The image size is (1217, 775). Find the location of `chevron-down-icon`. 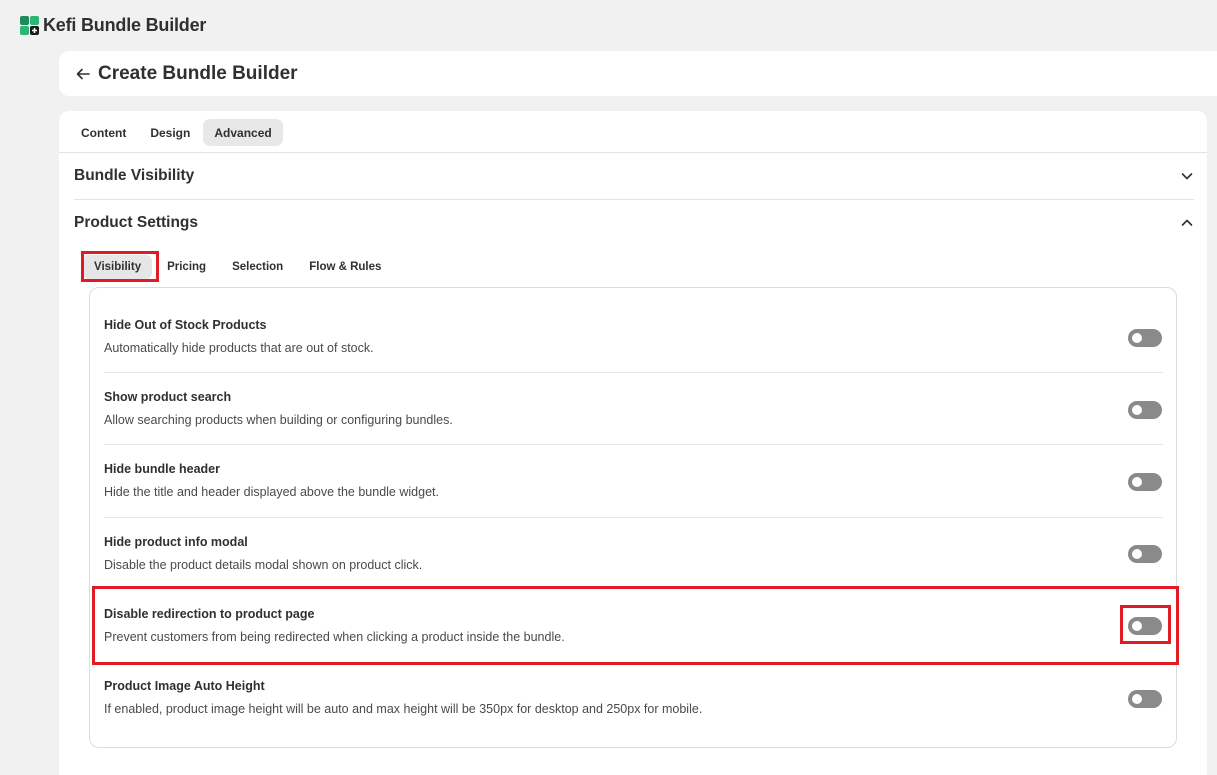

chevron-down-icon is located at coordinates (1187, 176).